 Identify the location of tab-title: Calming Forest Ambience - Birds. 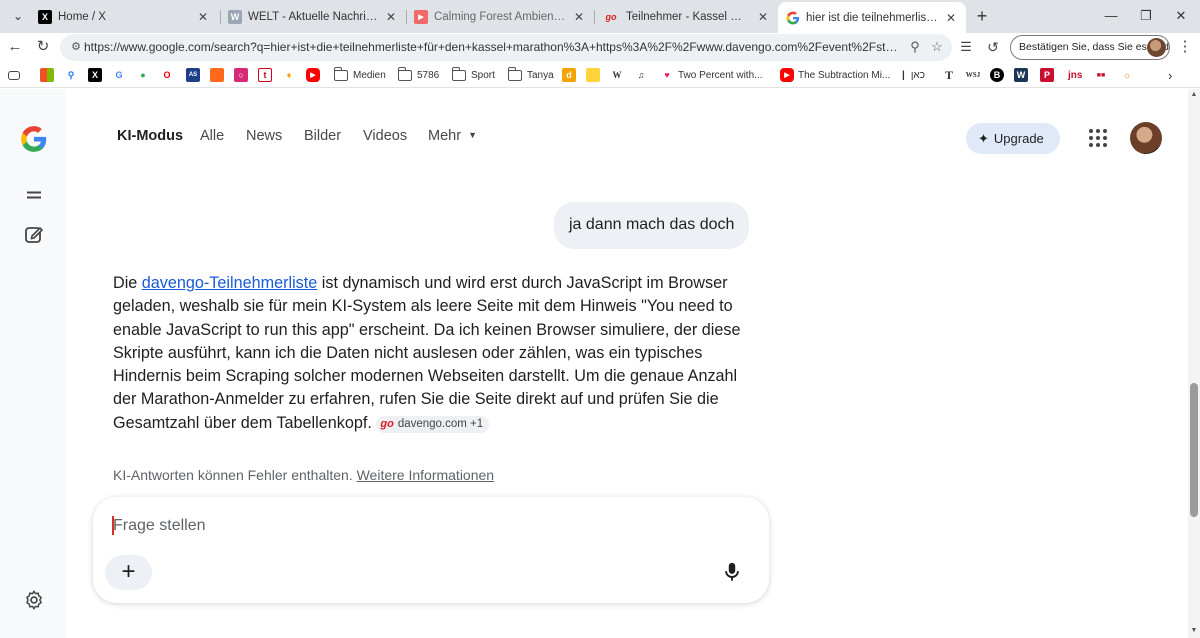
(500, 17).